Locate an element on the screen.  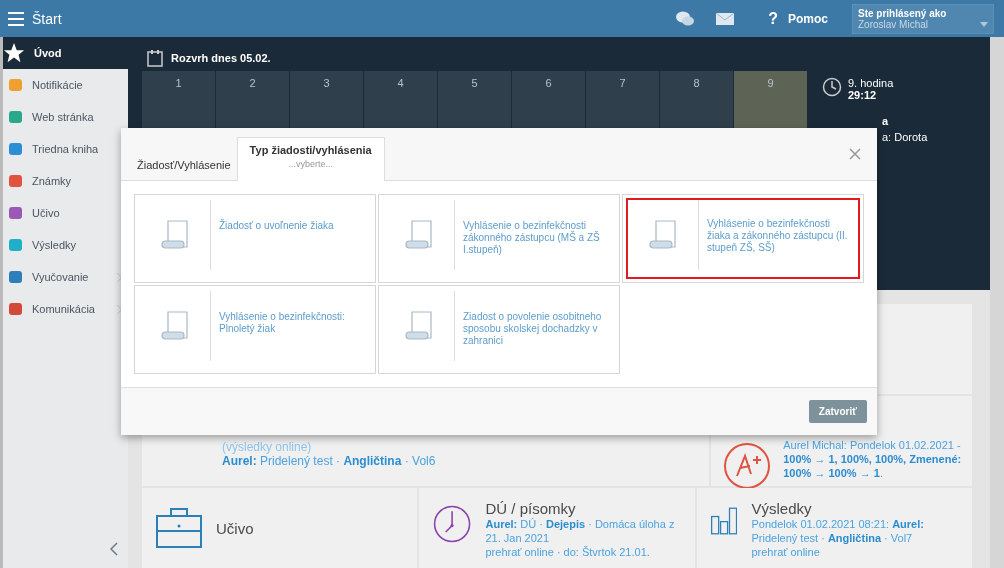
help-button: ? Pomoc is located at coordinates (798, 18).